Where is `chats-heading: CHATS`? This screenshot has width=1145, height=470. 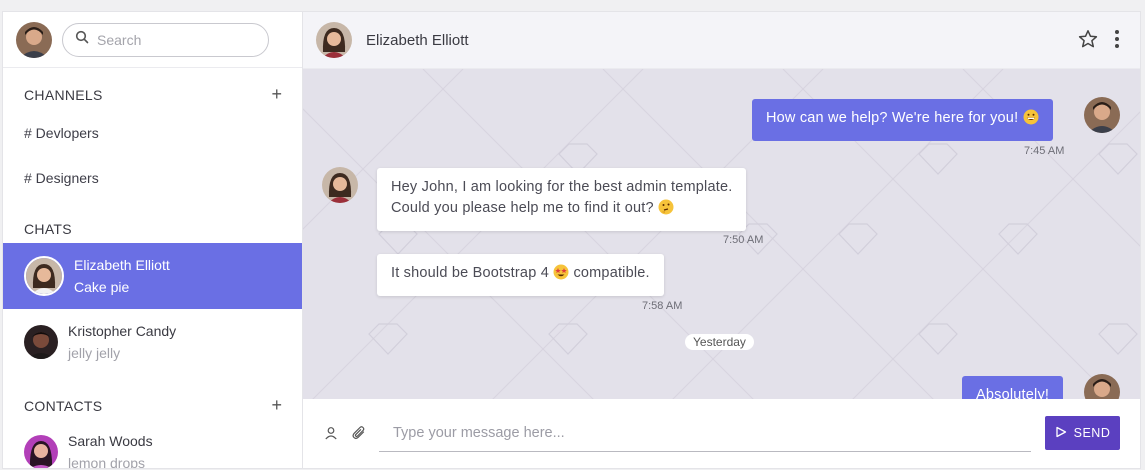
chats-heading: CHATS is located at coordinates (48, 229).